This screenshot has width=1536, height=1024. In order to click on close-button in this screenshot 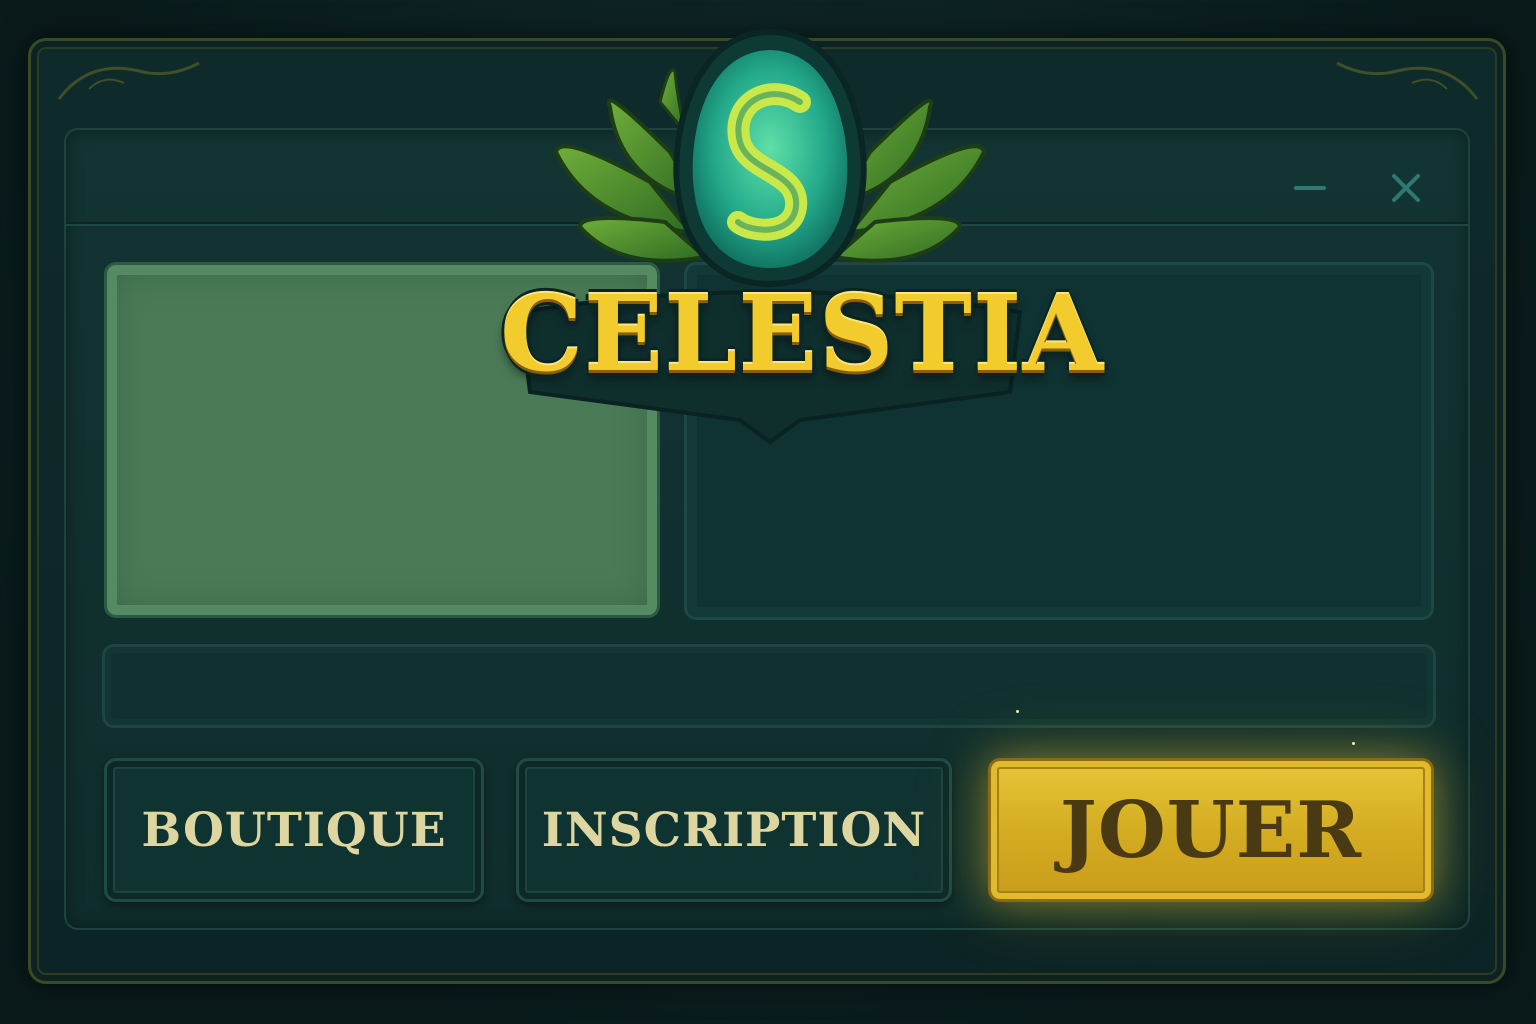, I will do `click(1406, 188)`.